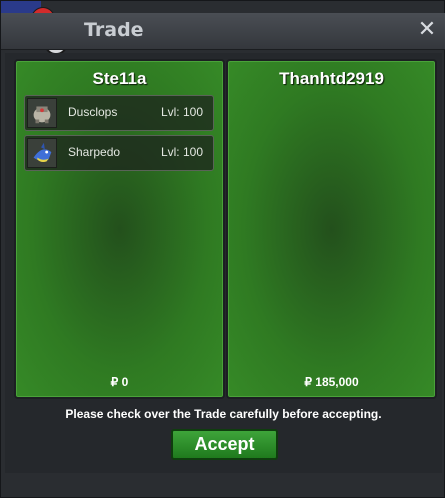  What do you see at coordinates (427, 30) in the screenshot?
I see `close-icon: ✕` at bounding box center [427, 30].